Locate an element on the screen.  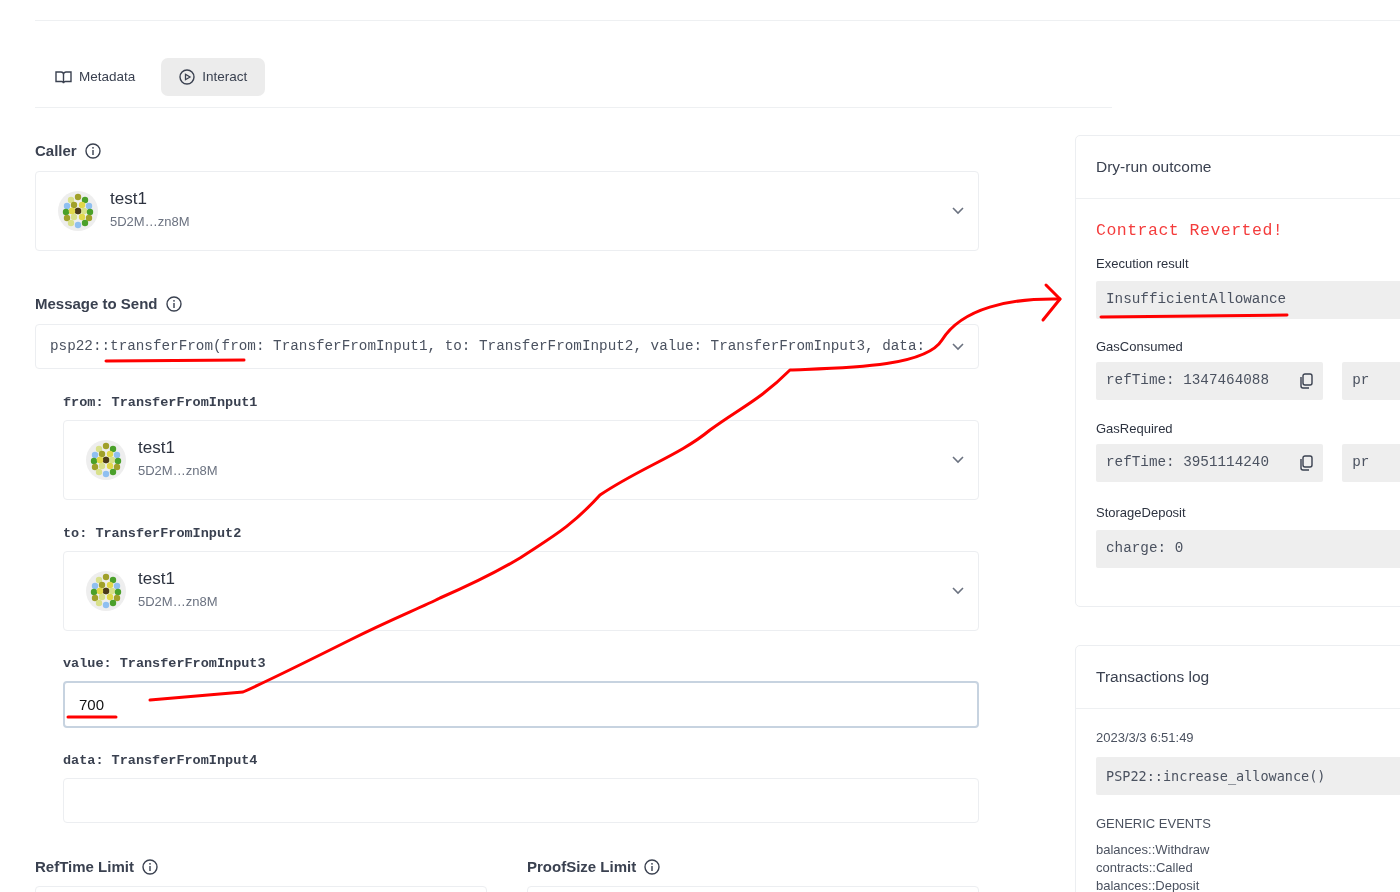
message-select: psp22::transferFrom(from: TransferFromInput1, to: TransferFromInput2, value: TransferFromInput3, data: is located at coordinates (507, 346).